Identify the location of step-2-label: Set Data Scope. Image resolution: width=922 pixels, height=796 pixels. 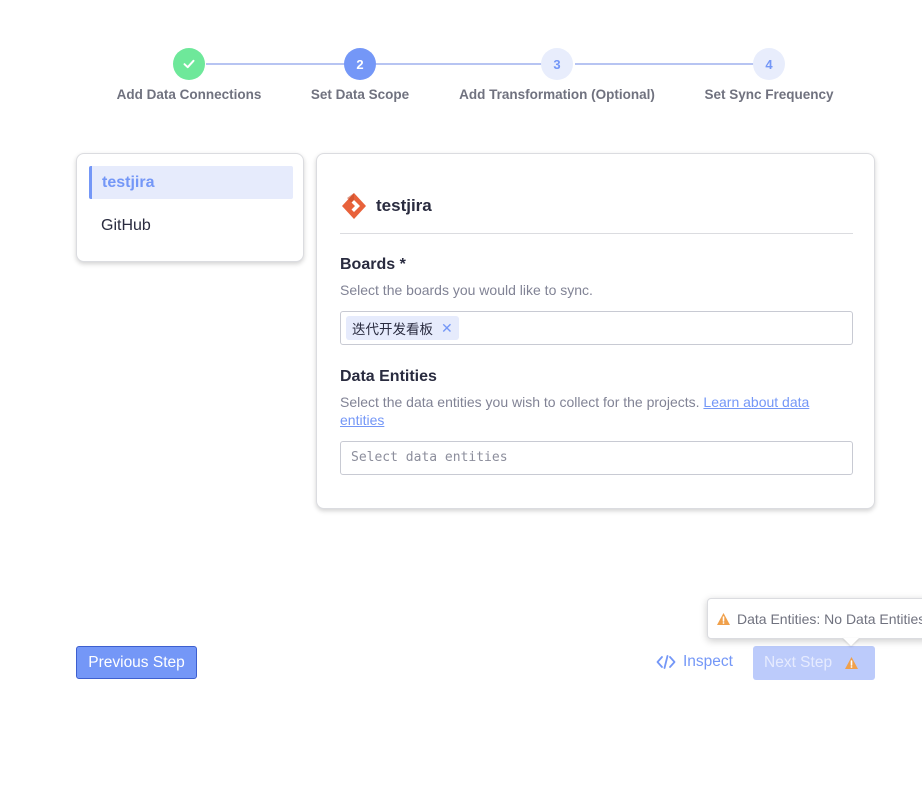
(360, 94).